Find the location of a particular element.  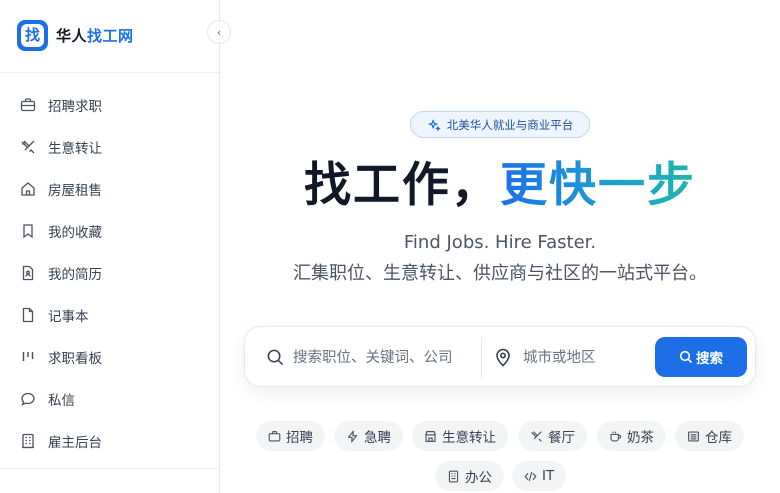

chip-business-transfer: 生意转让 is located at coordinates (460, 436).